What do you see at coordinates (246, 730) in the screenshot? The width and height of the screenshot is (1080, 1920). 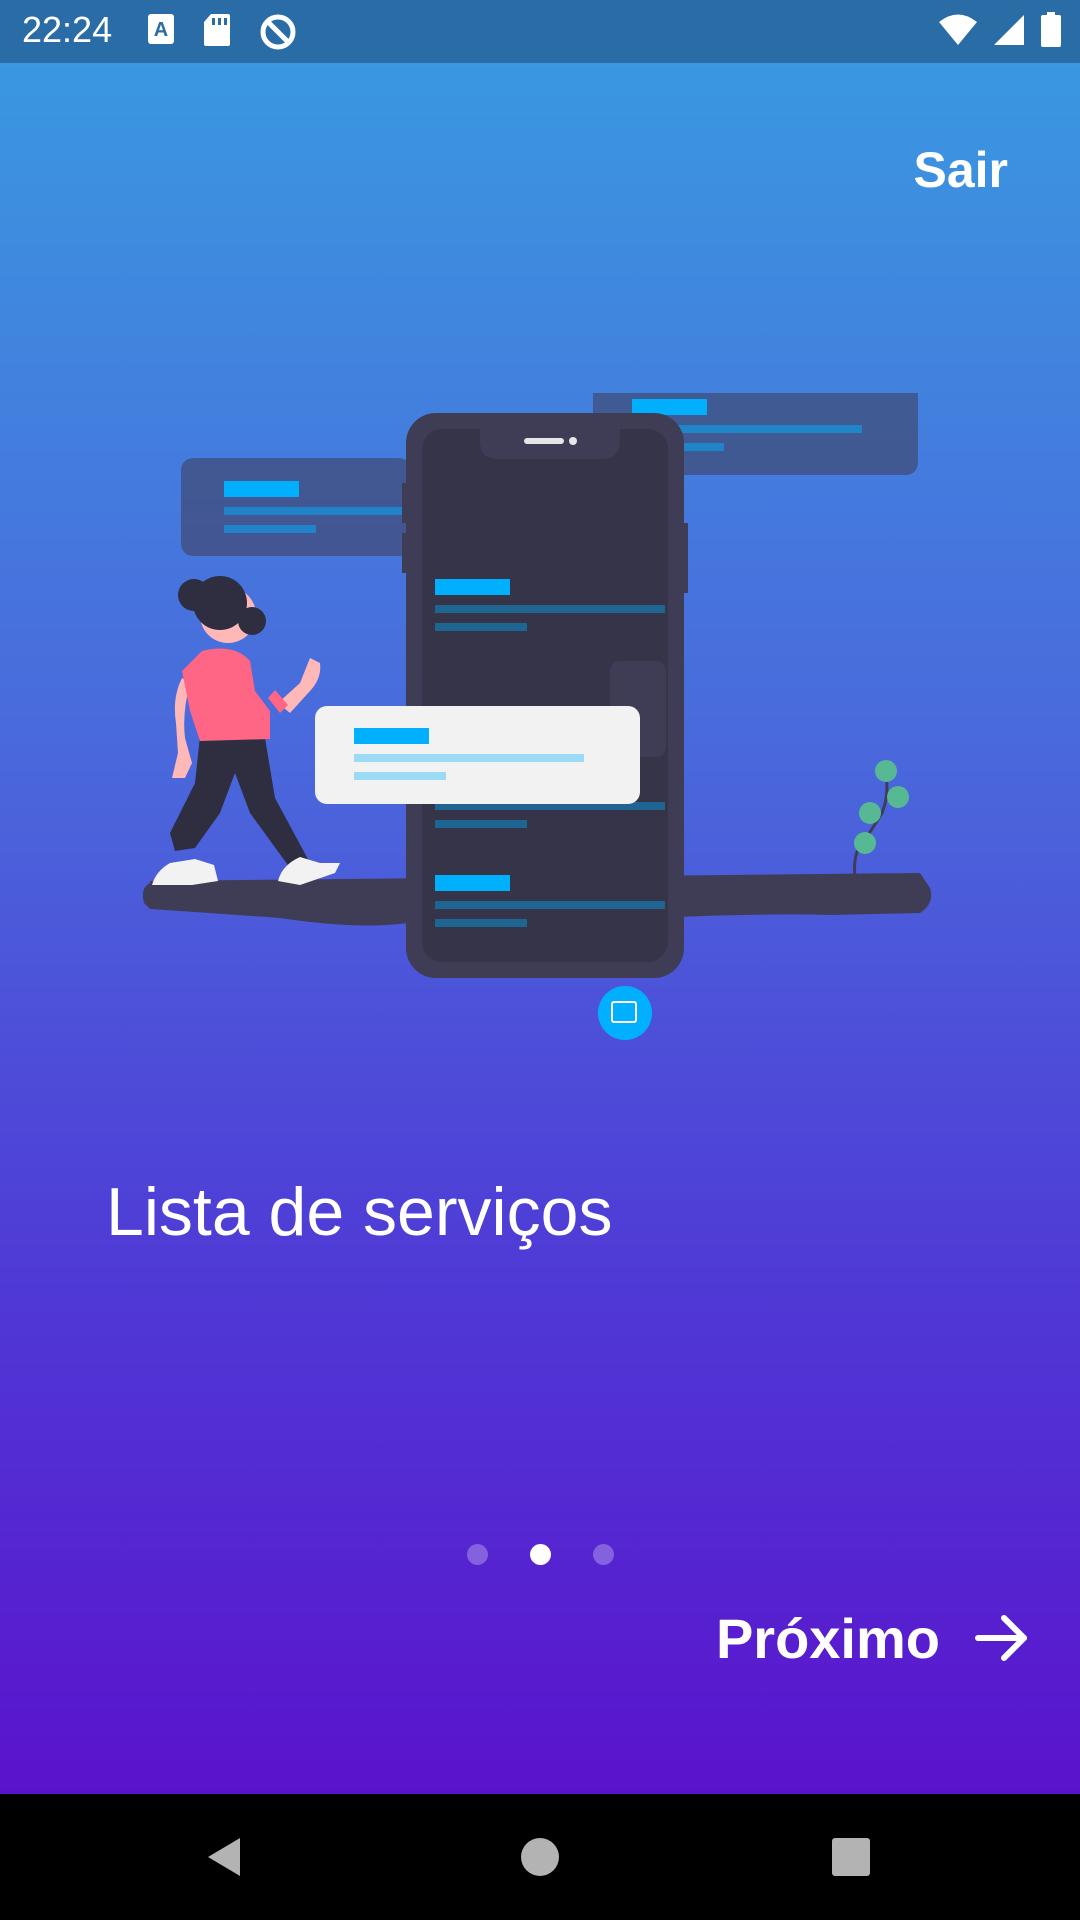 I see `woman-figure` at bounding box center [246, 730].